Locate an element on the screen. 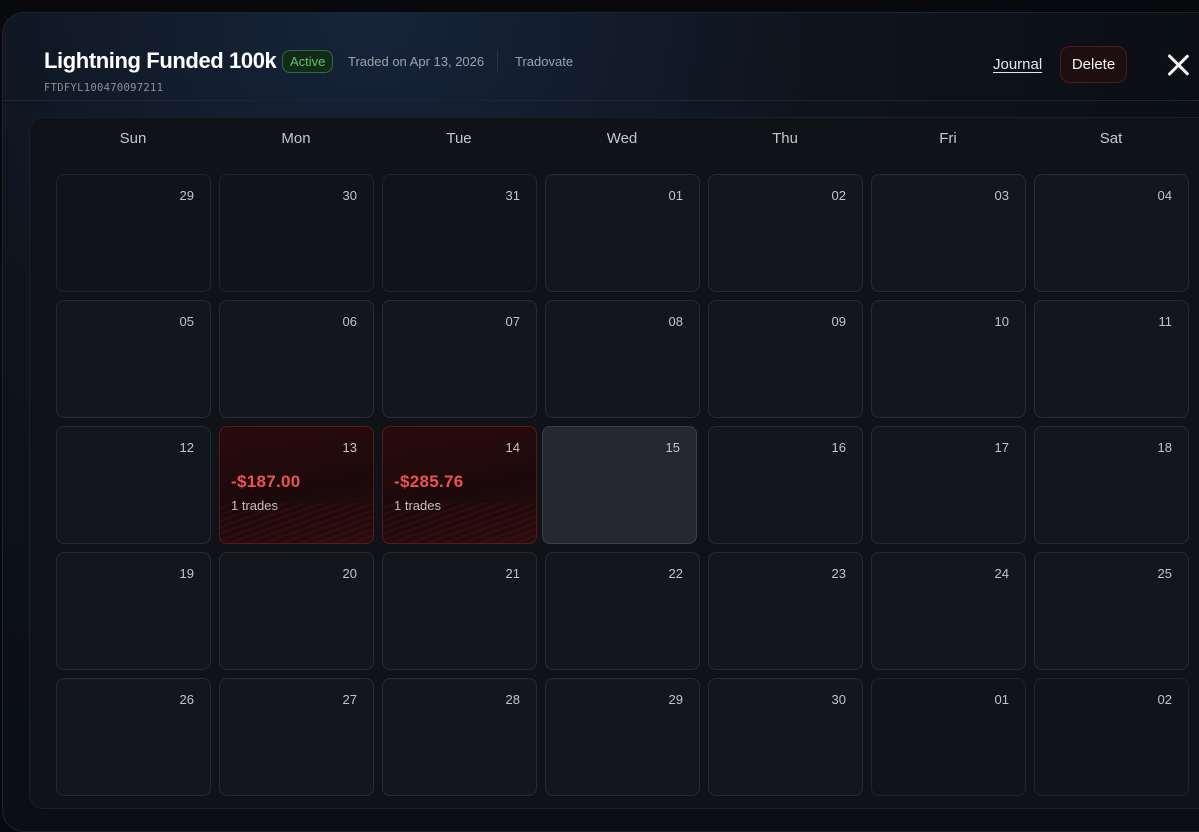  calendar-day-cell: 05 is located at coordinates (133, 359).